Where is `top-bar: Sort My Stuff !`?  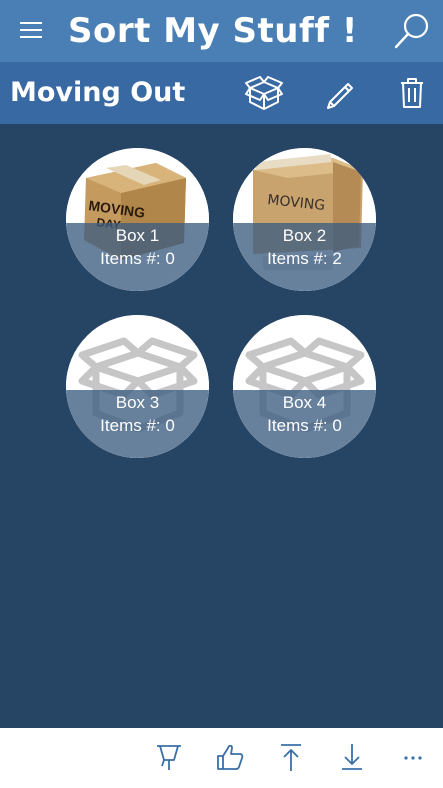 top-bar: Sort My Stuff ! is located at coordinates (221, 31).